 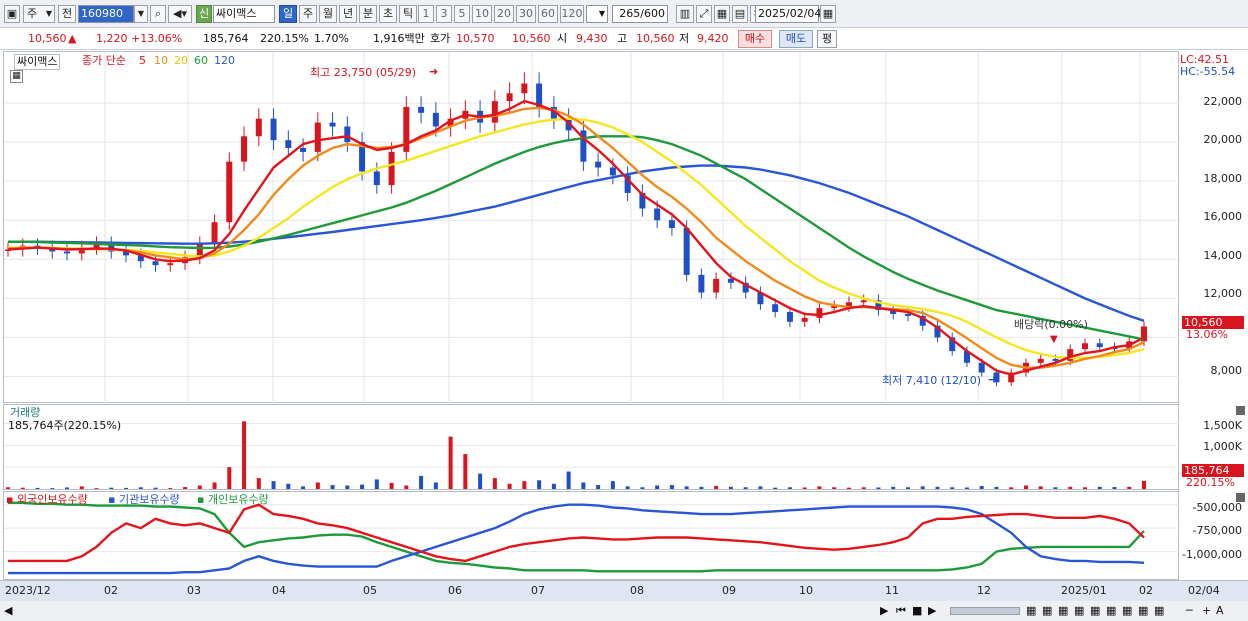 I want to click on panel-close-icon, so click(x=1240, y=410).